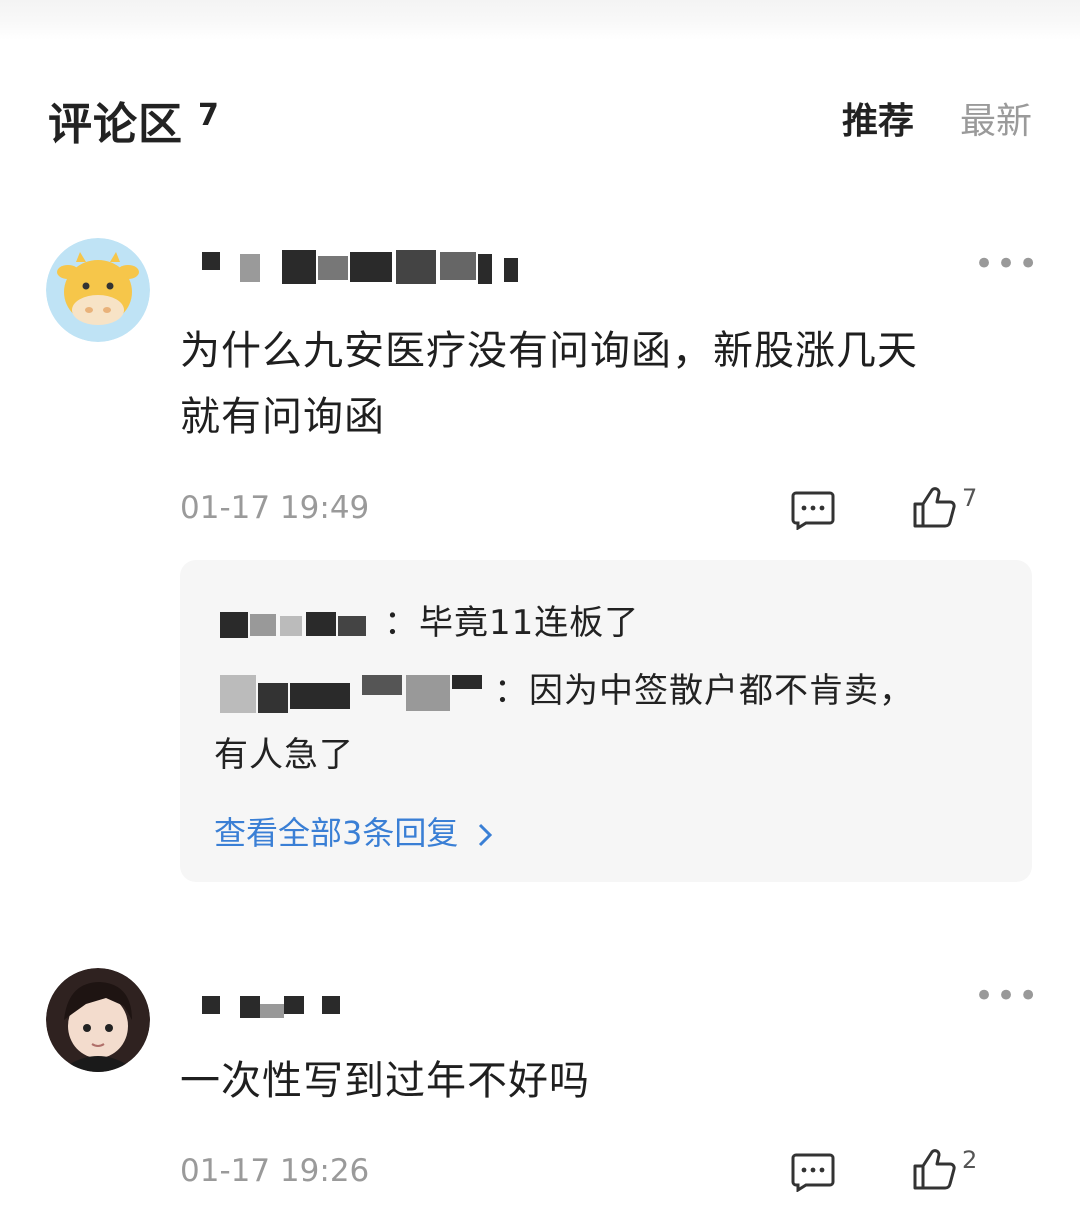 Image resolution: width=1080 pixels, height=1221 pixels. I want to click on view-all-replies-link: 查看全部3条回复, so click(354, 831).